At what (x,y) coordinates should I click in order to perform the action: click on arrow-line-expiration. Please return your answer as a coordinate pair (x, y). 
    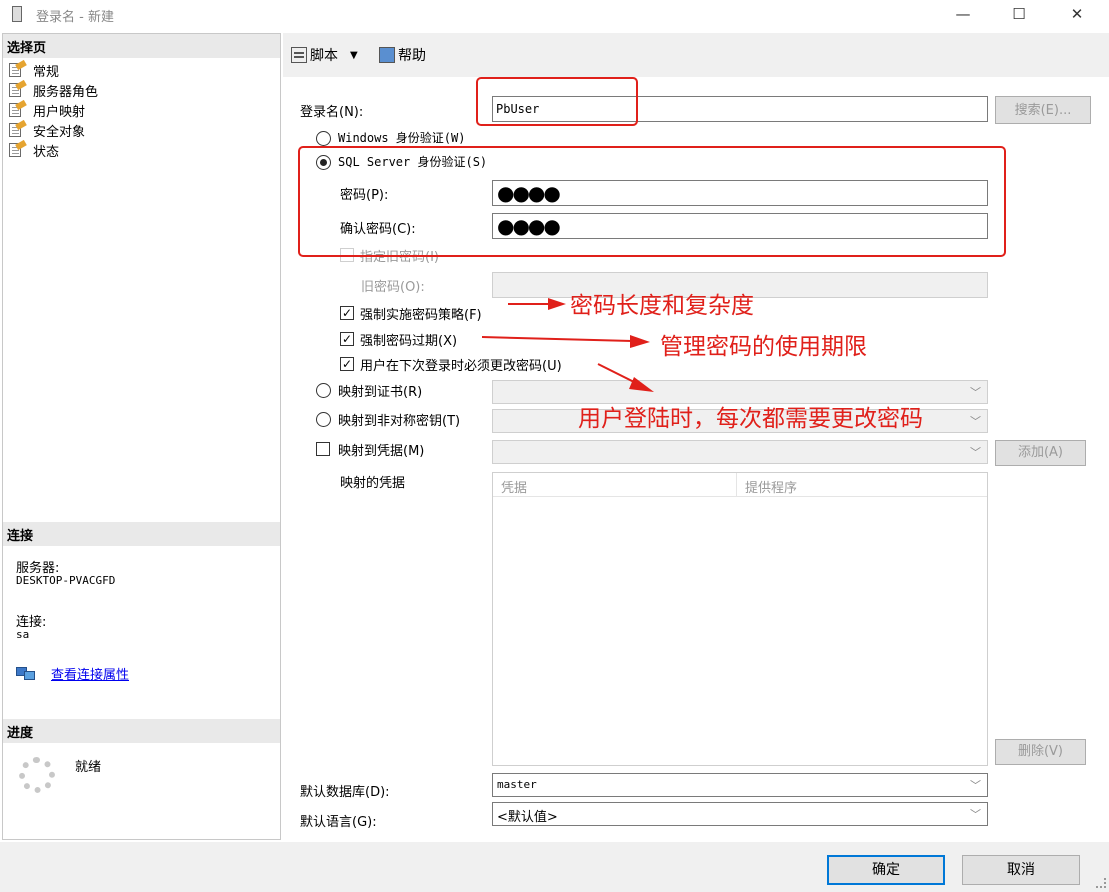
    Looking at the image, I should click on (557, 339).